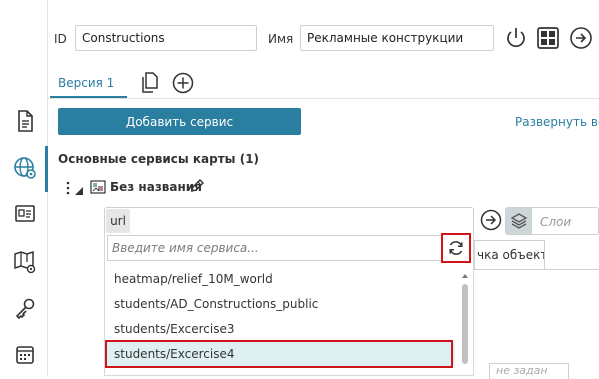 This screenshot has width=599, height=379. I want to click on tab-divider, so click(572, 255).